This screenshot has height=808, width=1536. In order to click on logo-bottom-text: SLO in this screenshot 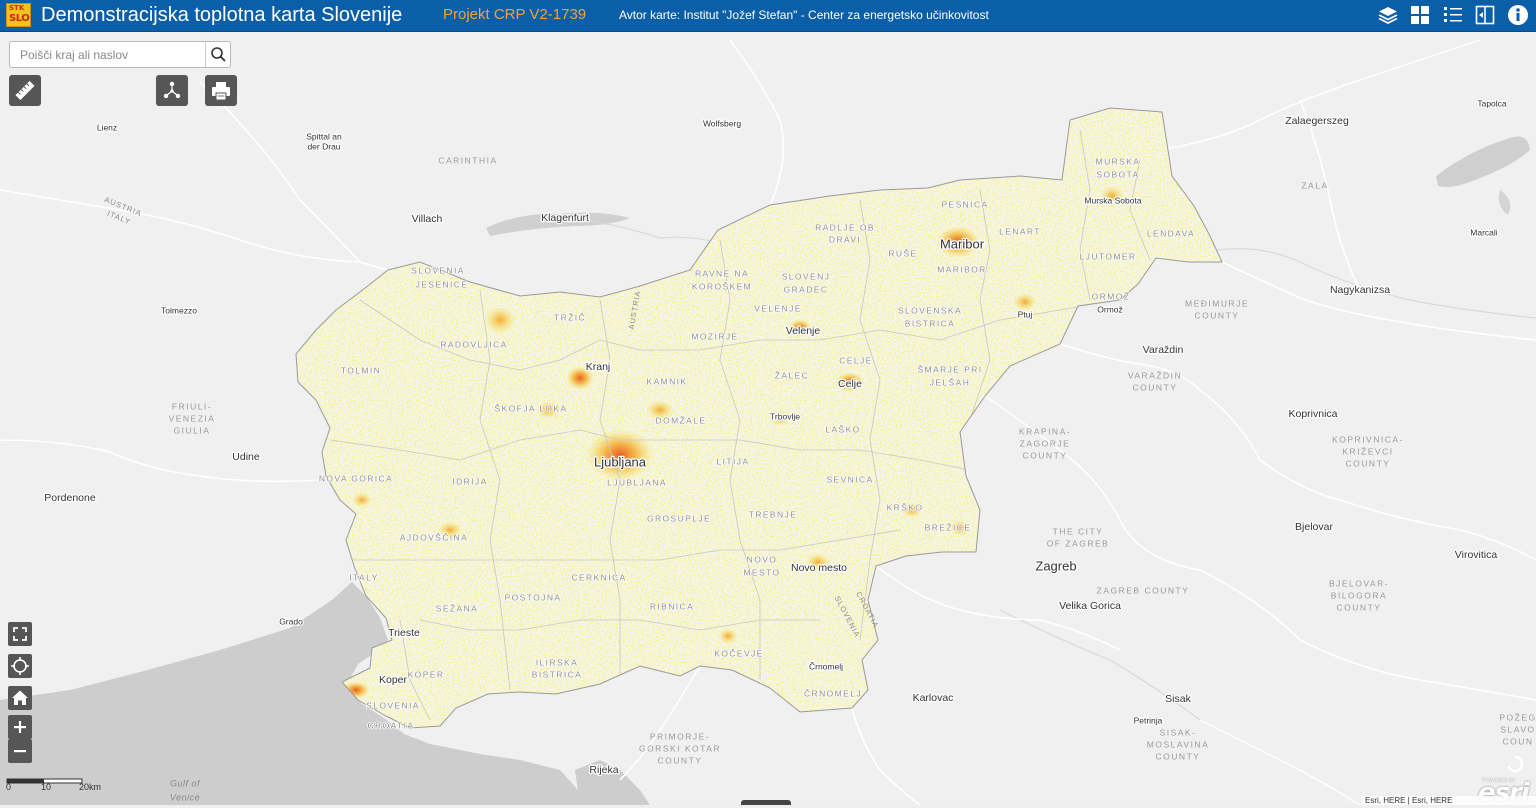, I will do `click(19, 18)`.